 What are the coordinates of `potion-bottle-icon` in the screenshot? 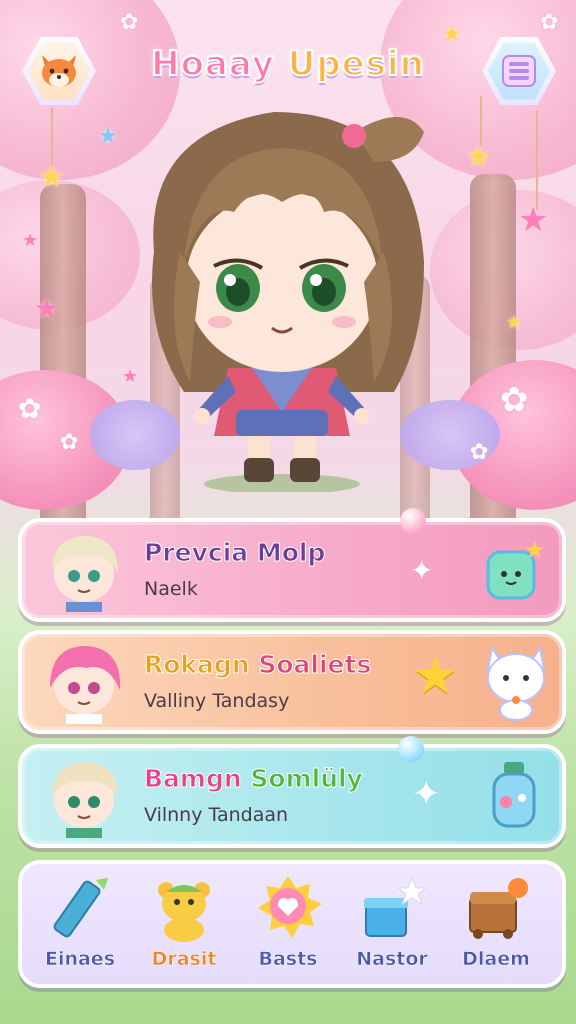 It's located at (514, 795).